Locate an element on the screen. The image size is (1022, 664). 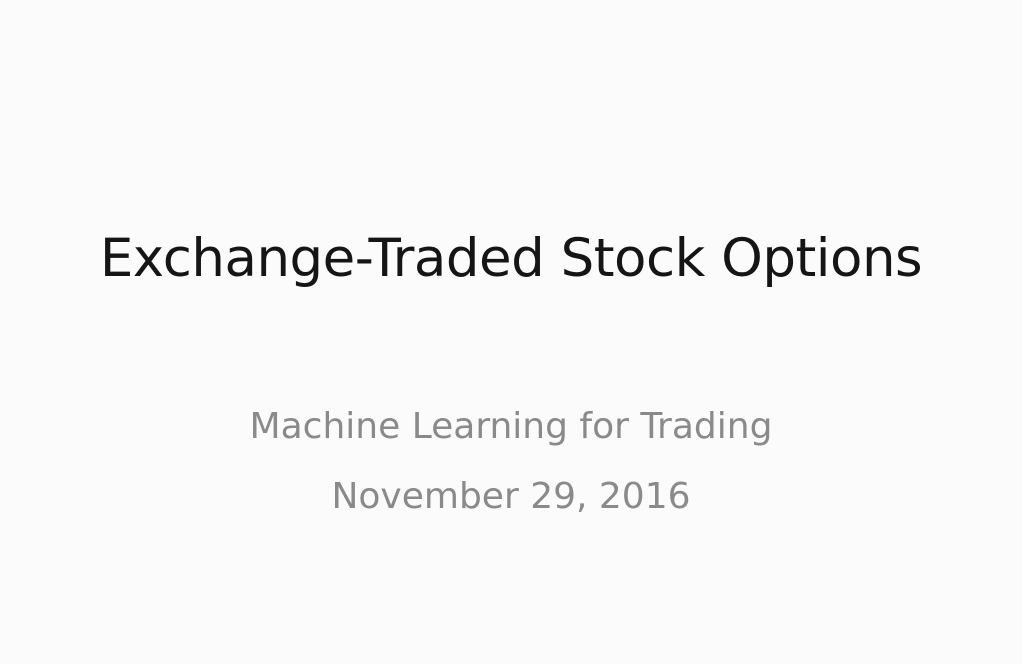
subtitle-date: November 29, 2016 is located at coordinates (511, 496).